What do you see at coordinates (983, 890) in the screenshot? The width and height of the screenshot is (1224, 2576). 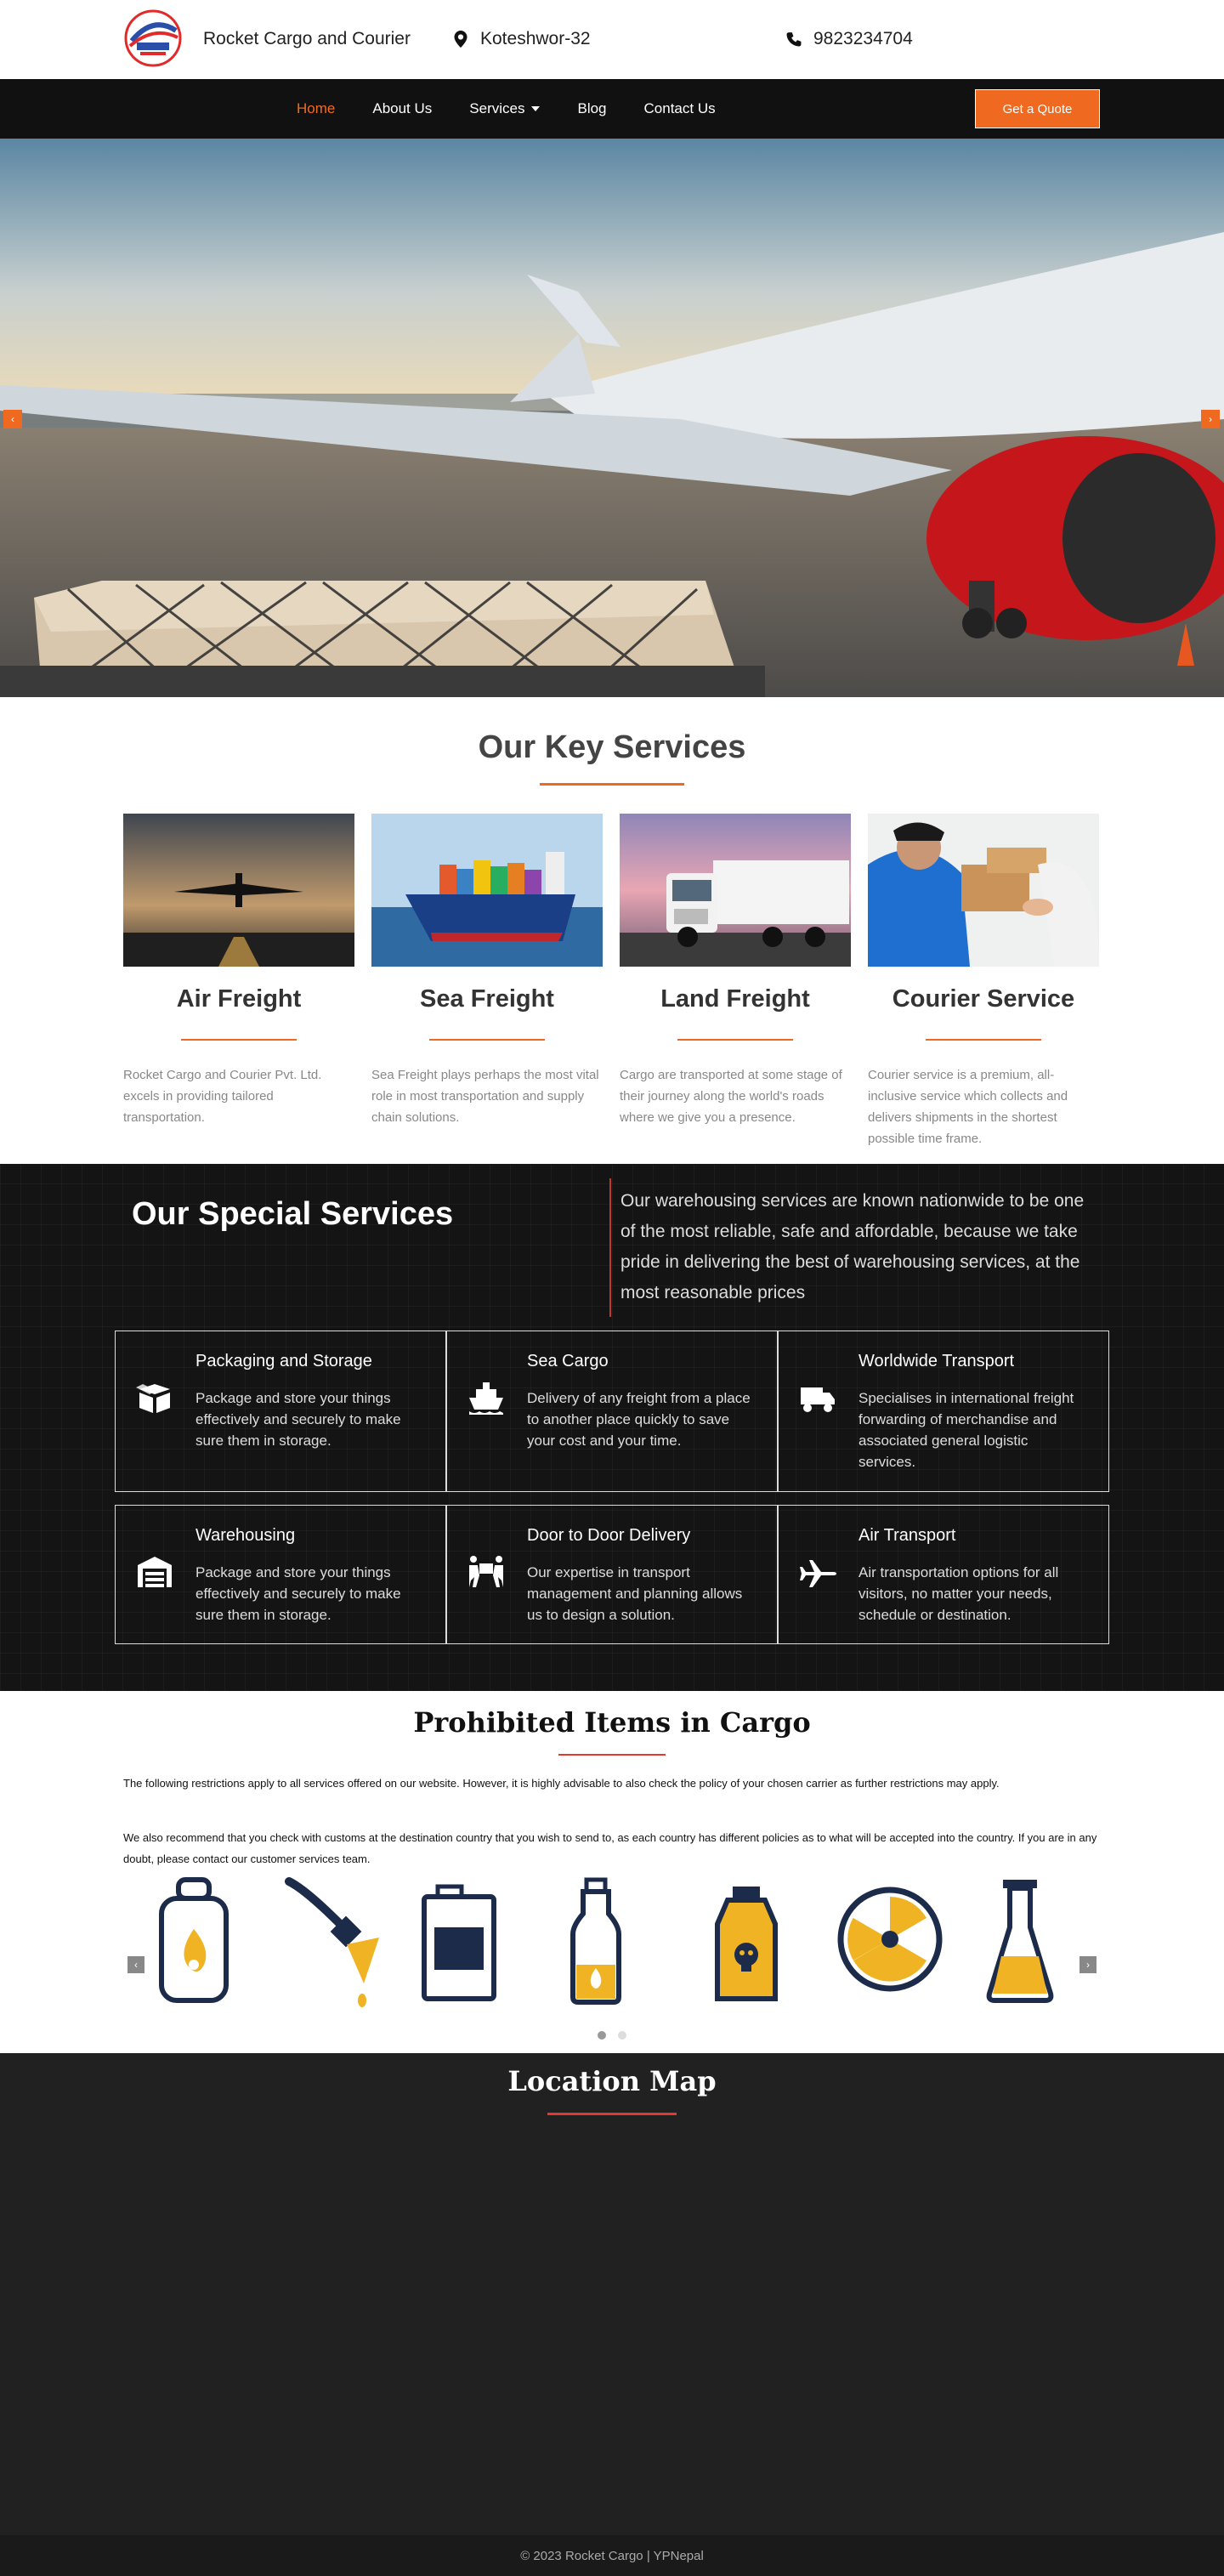 I see `courier-service-image` at bounding box center [983, 890].